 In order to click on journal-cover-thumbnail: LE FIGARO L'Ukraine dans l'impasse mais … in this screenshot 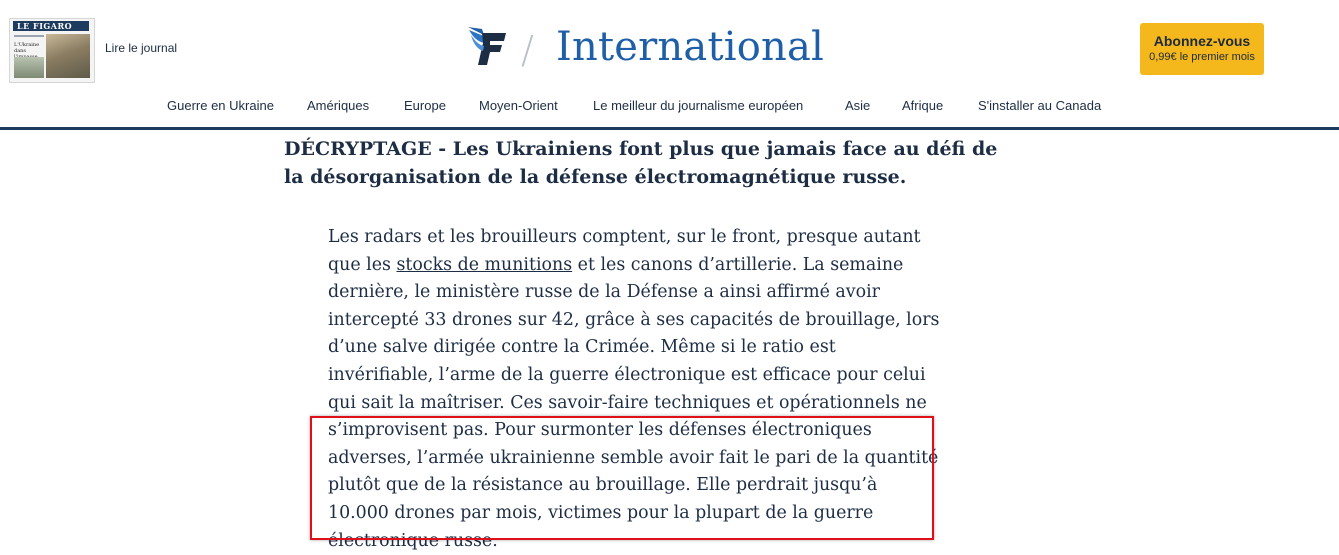, I will do `click(52, 50)`.